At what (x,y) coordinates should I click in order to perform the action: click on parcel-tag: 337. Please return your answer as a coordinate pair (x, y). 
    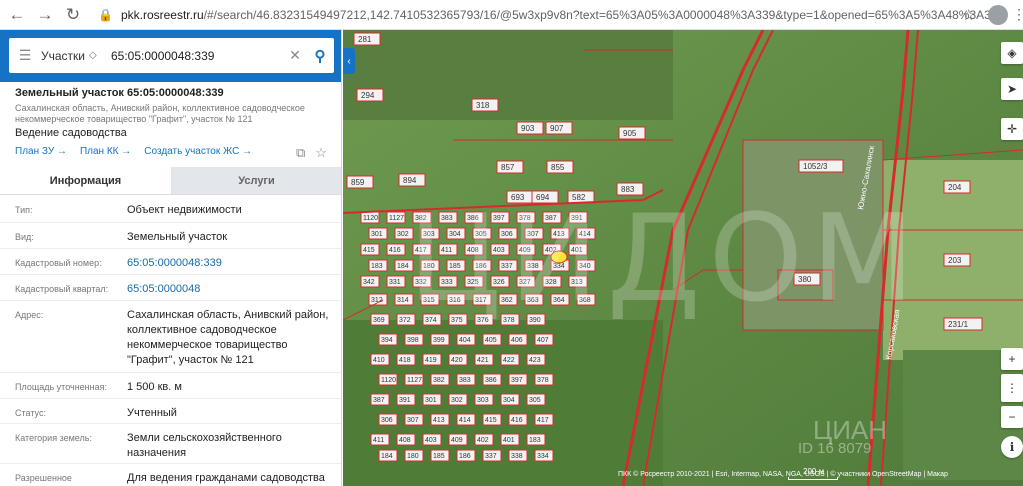
    Looking at the image, I should click on (492, 455).